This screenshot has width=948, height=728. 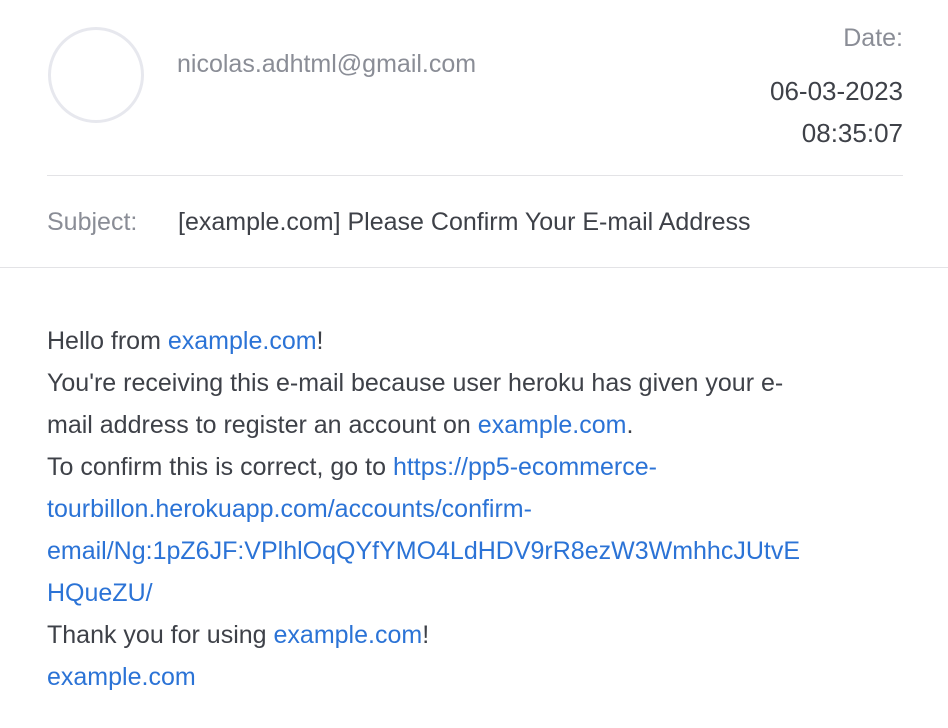 I want to click on date-label: Date:, so click(x=873, y=38).